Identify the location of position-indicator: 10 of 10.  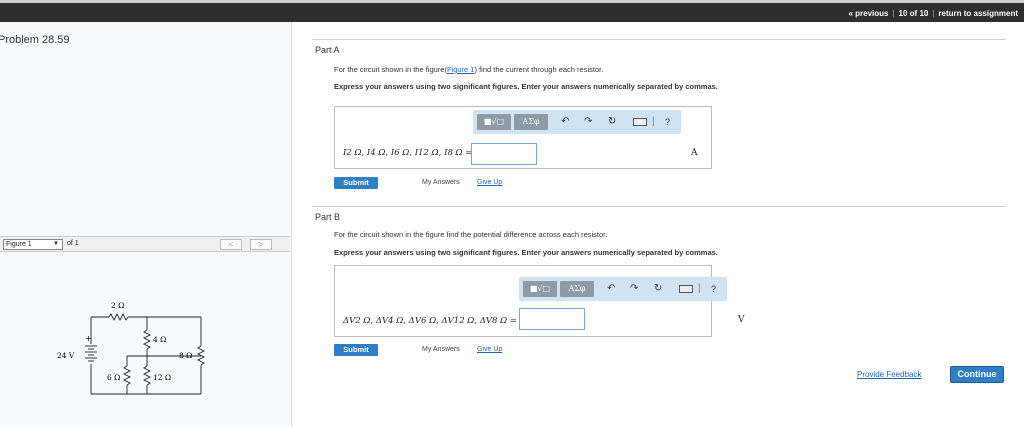
(913, 13).